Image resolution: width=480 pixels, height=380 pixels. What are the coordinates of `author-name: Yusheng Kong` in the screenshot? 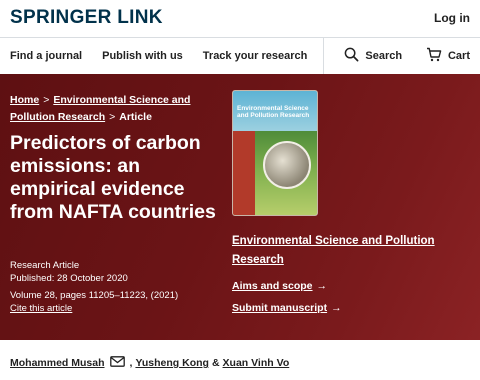 It's located at (172, 363).